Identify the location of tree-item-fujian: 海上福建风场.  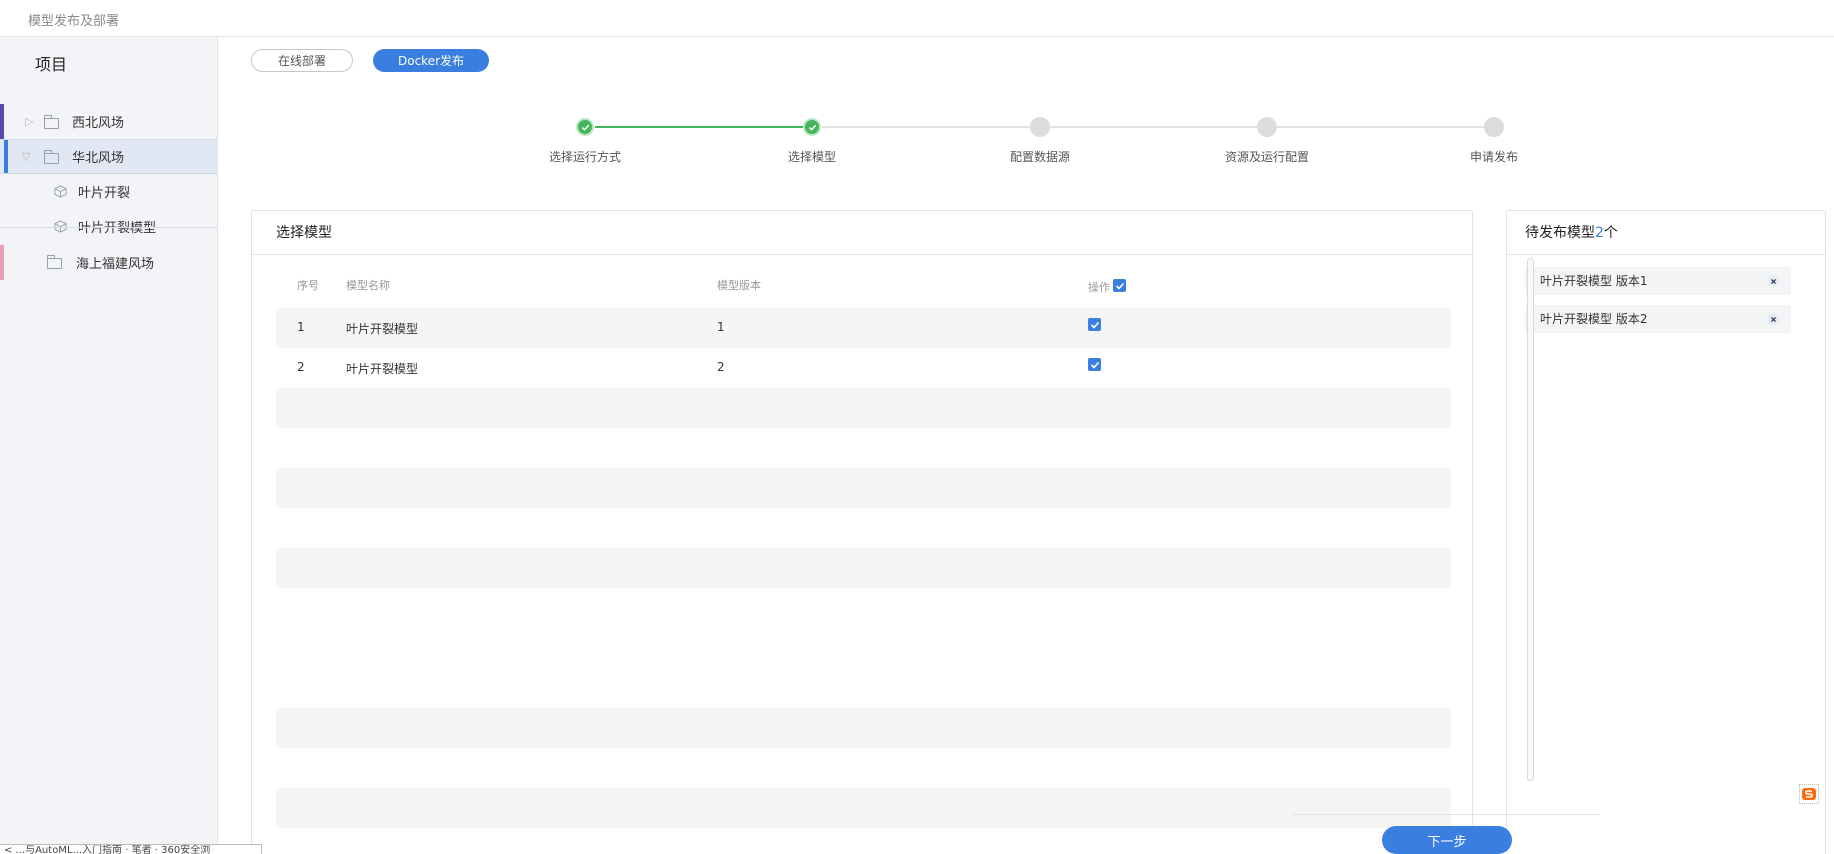
(108, 262).